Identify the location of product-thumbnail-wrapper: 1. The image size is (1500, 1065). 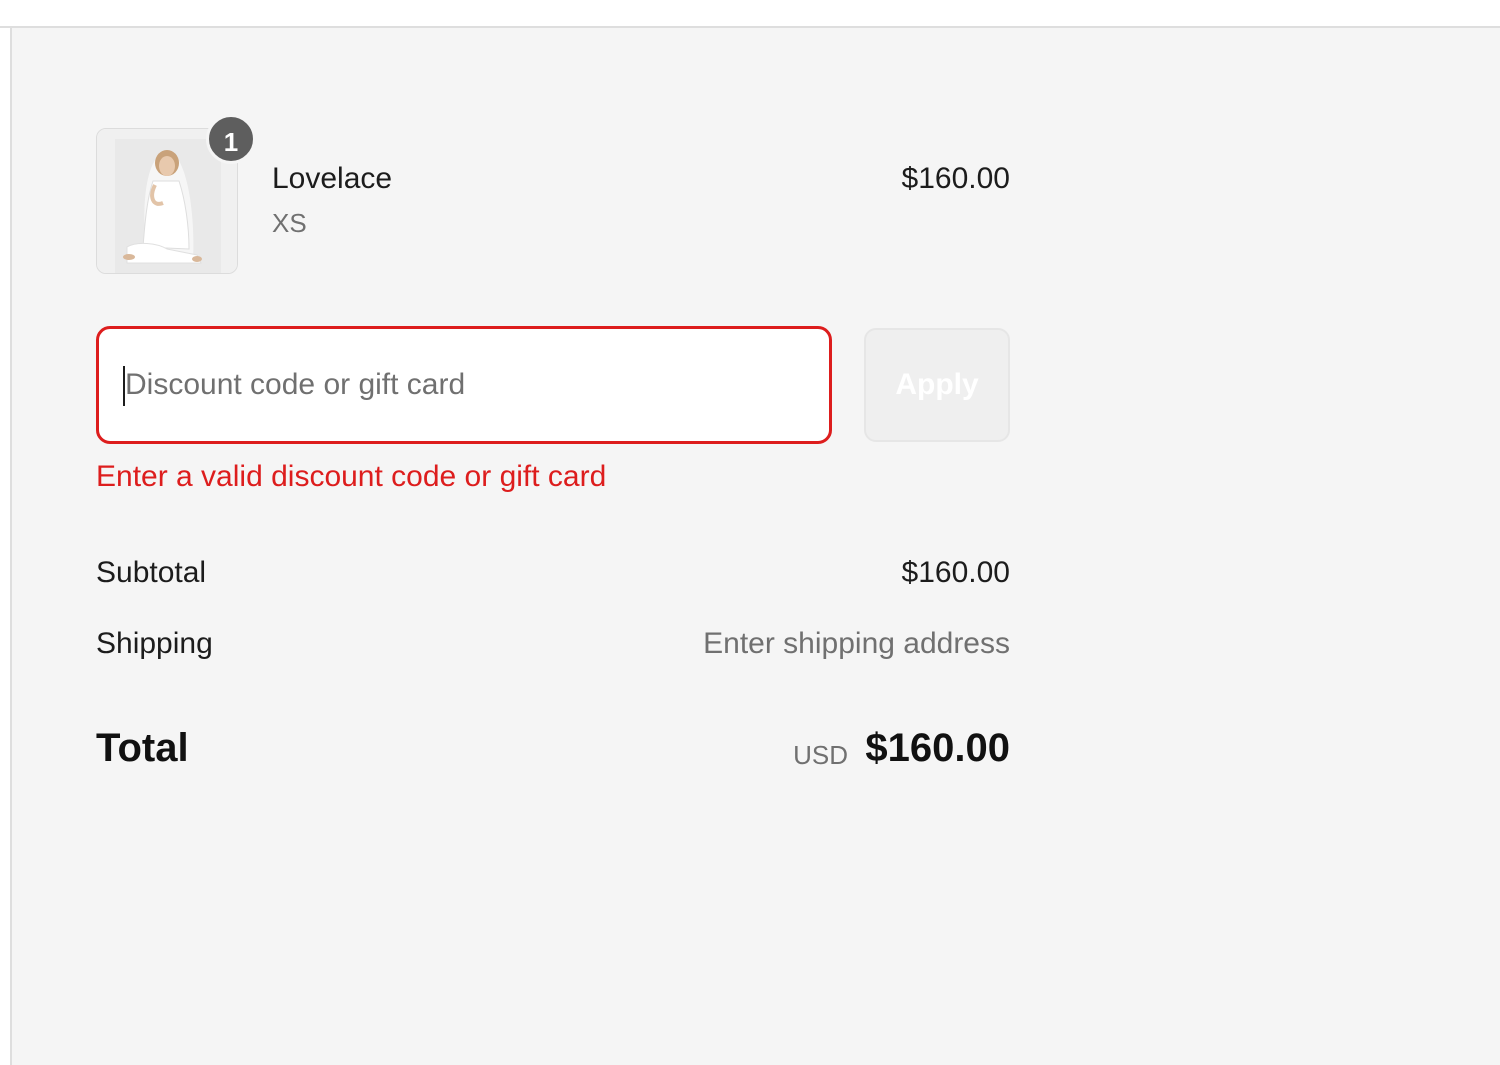
(176, 194).